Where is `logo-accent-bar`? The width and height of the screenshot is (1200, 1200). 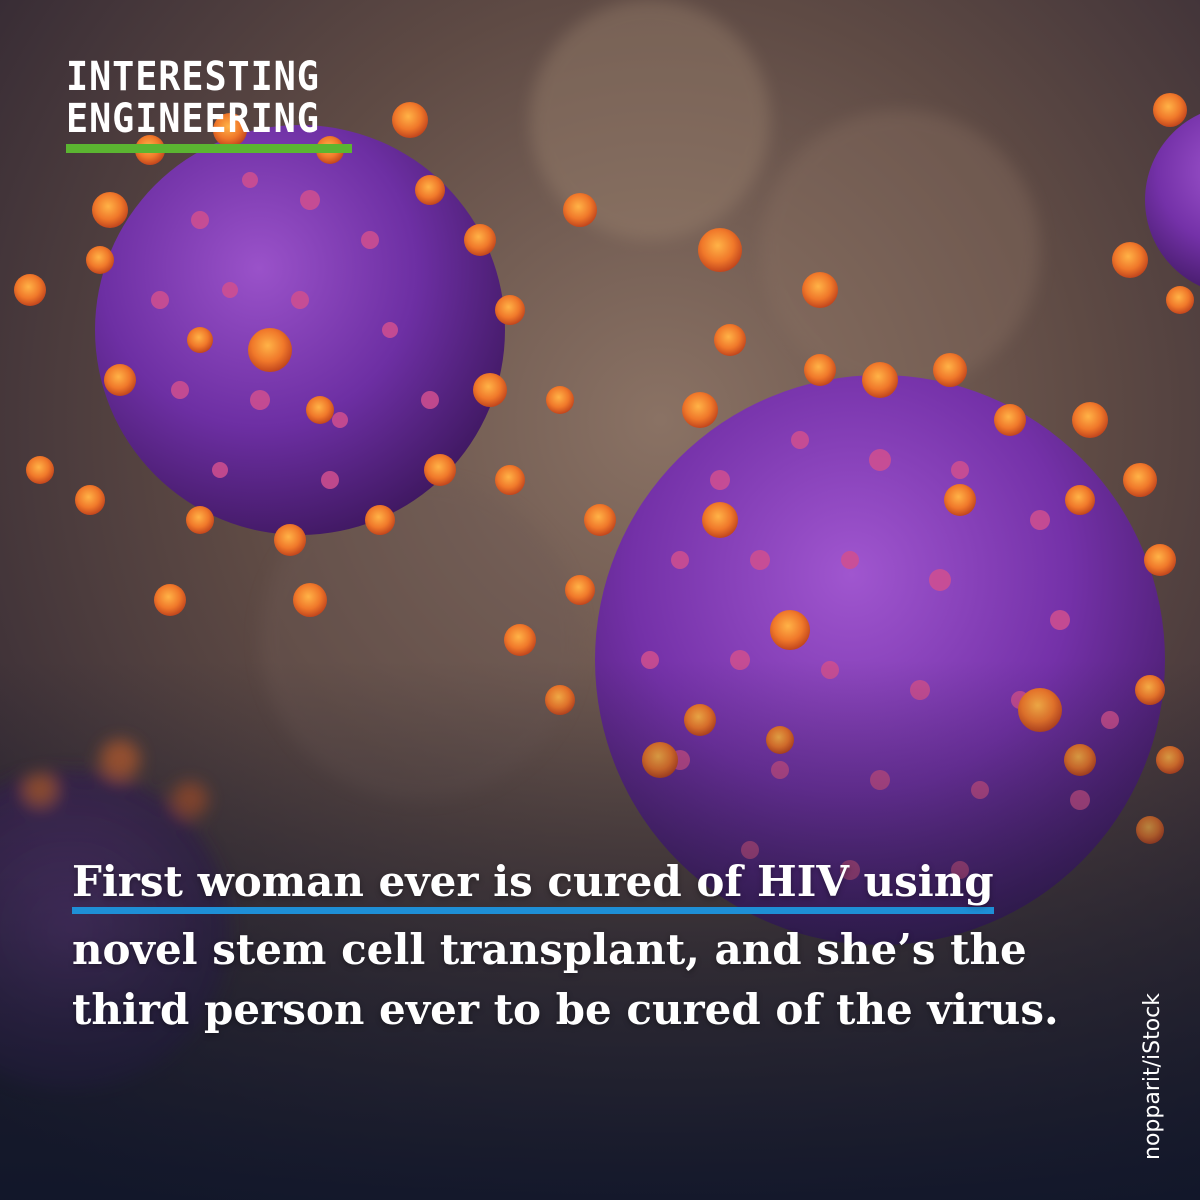 logo-accent-bar is located at coordinates (209, 148).